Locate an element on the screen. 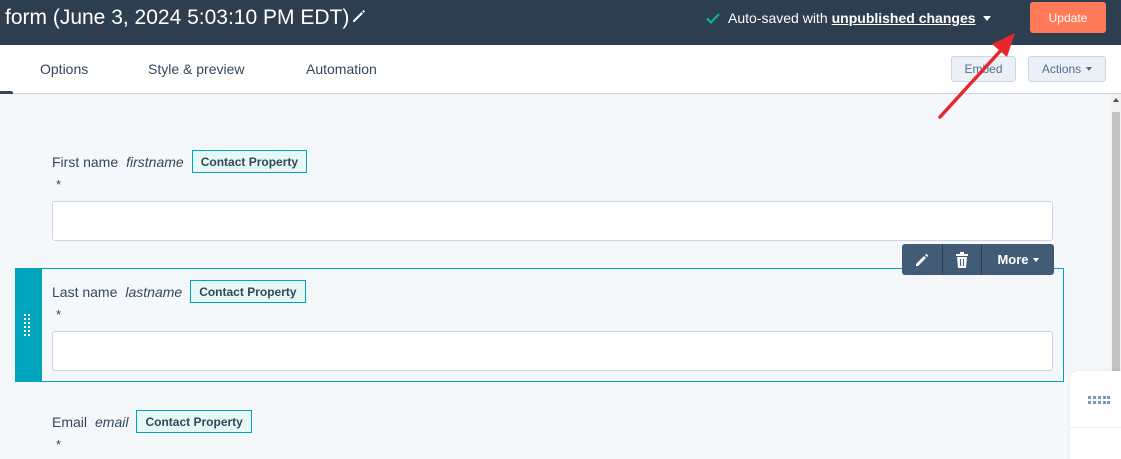 The image size is (1121, 459). tab-options: Options is located at coordinates (64, 69).